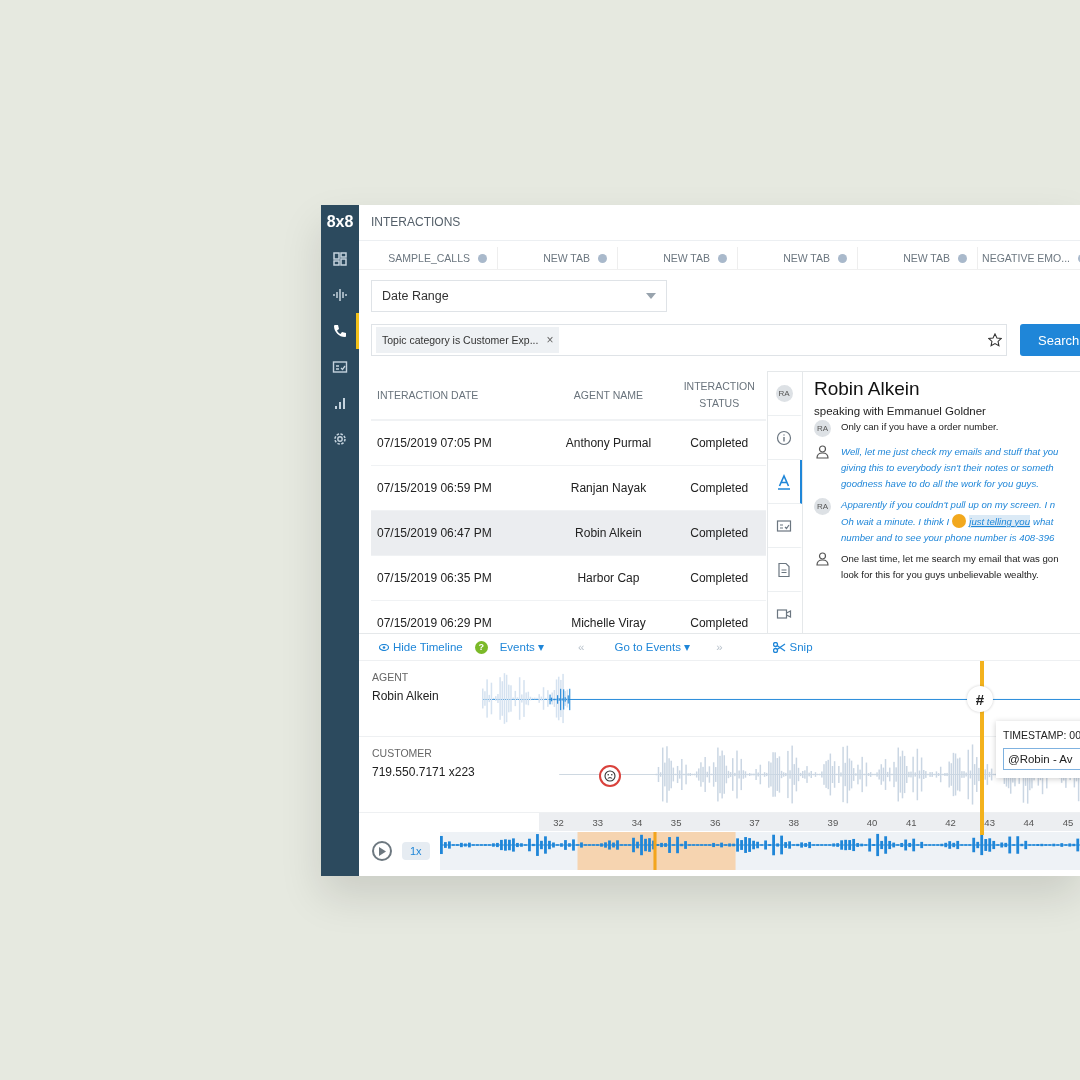 Image resolution: width=1080 pixels, height=1080 pixels. What do you see at coordinates (458, 395) in the screenshot?
I see `column-header: INTERACTION DATE` at bounding box center [458, 395].